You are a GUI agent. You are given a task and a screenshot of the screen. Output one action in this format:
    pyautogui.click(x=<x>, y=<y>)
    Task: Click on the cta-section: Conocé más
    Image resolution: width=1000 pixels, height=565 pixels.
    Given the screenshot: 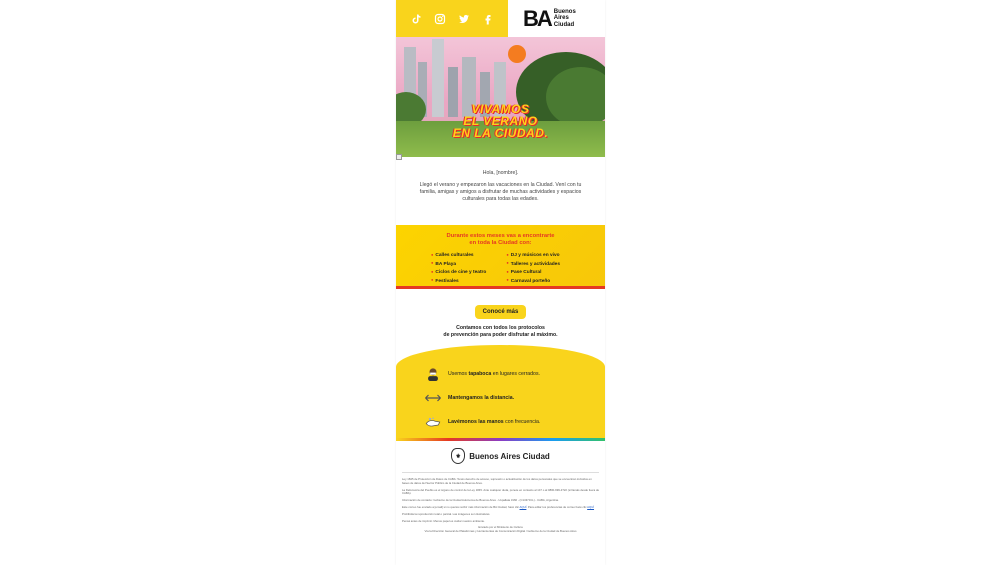 What is the action you would take?
    pyautogui.click(x=500, y=309)
    